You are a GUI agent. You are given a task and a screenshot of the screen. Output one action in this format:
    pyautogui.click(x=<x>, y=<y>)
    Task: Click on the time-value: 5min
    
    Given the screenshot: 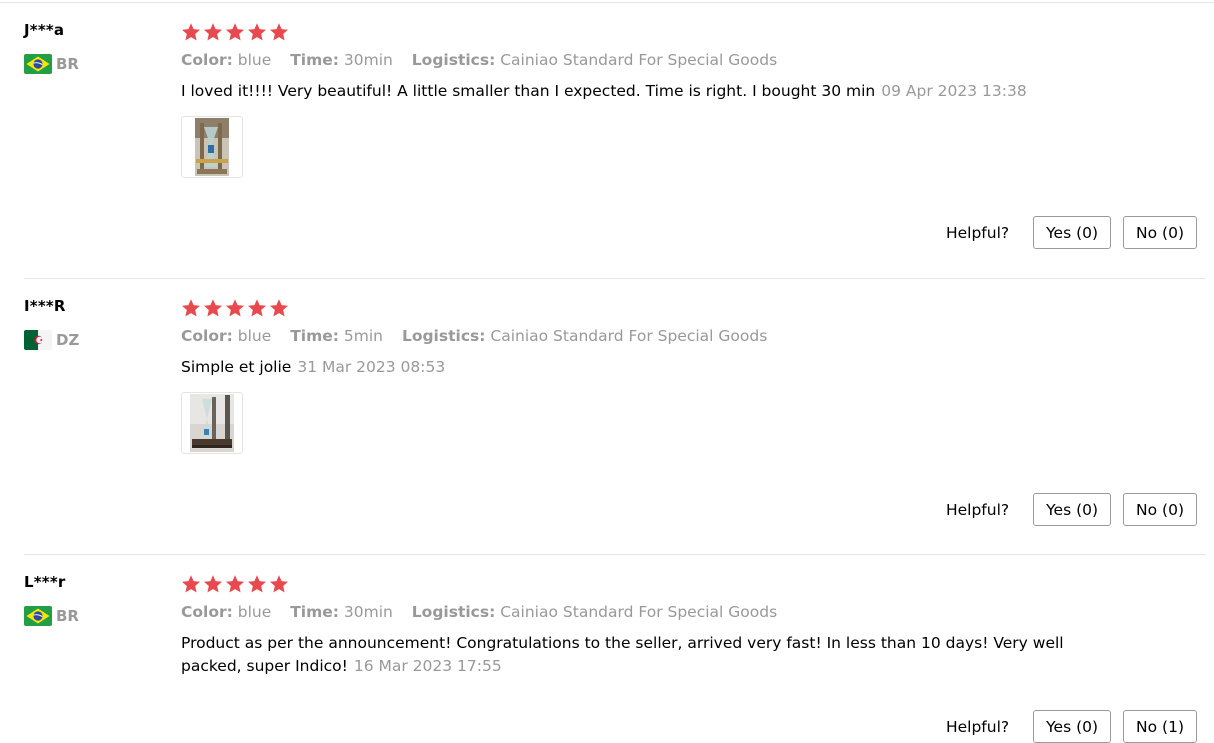 What is the action you would take?
    pyautogui.click(x=363, y=336)
    